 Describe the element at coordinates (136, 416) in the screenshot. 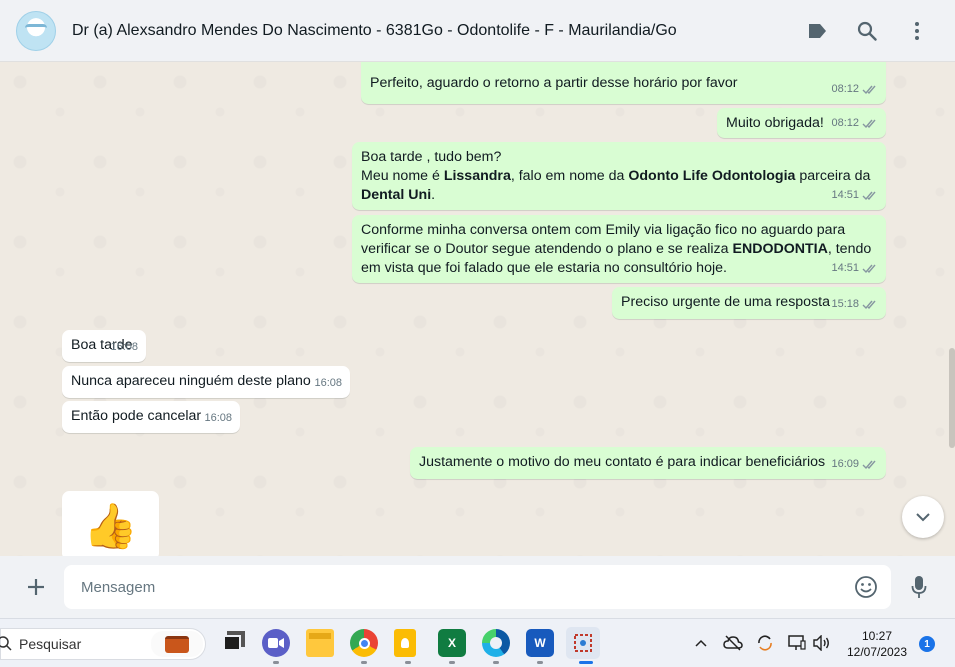

I see `message-text: Então pode cancelar` at that location.